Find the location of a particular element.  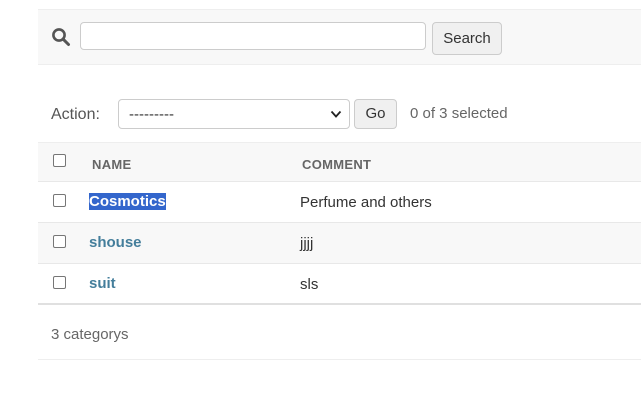

select-all-checkbox is located at coordinates (59, 160).